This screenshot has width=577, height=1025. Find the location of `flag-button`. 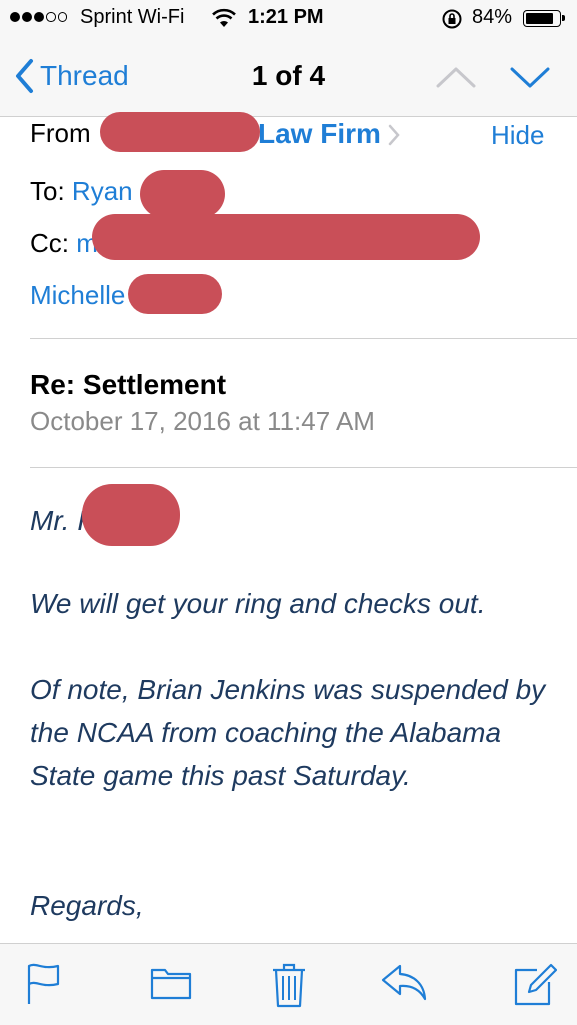

flag-button is located at coordinates (44, 986).